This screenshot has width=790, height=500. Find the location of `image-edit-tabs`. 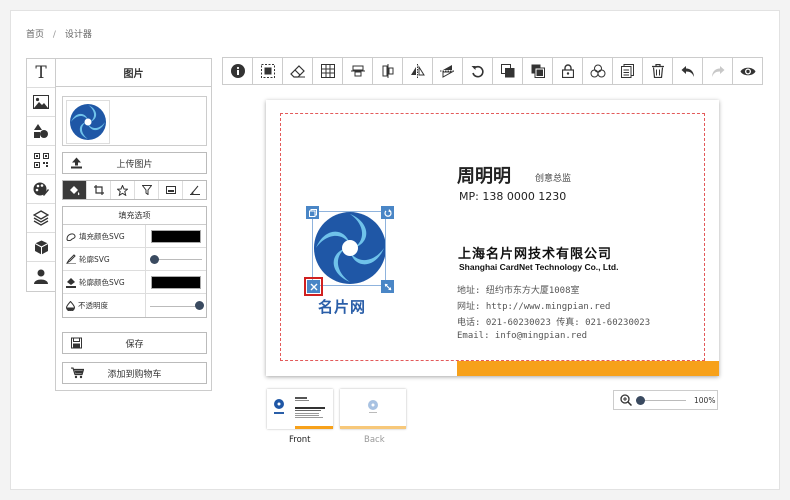

image-edit-tabs is located at coordinates (134, 190).